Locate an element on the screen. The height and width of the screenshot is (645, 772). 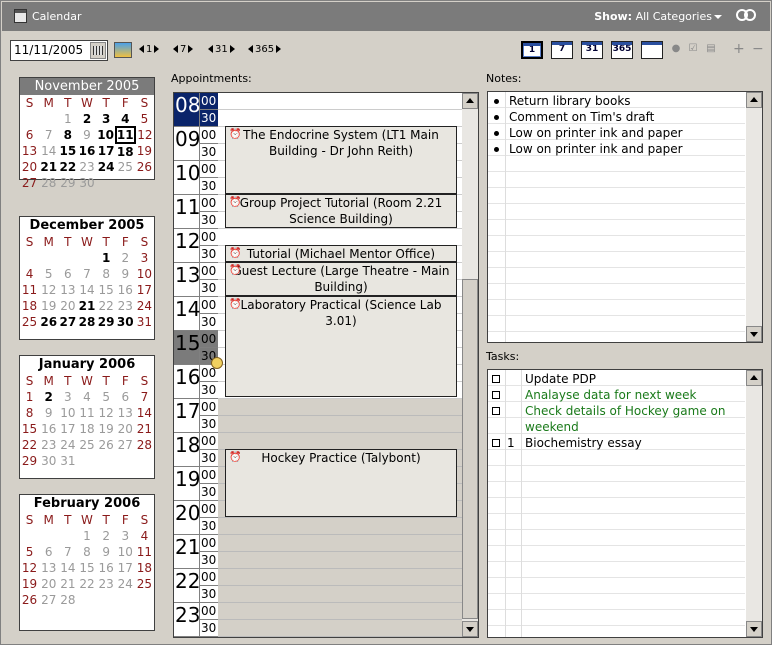
date-picker-icon is located at coordinates (98, 50).